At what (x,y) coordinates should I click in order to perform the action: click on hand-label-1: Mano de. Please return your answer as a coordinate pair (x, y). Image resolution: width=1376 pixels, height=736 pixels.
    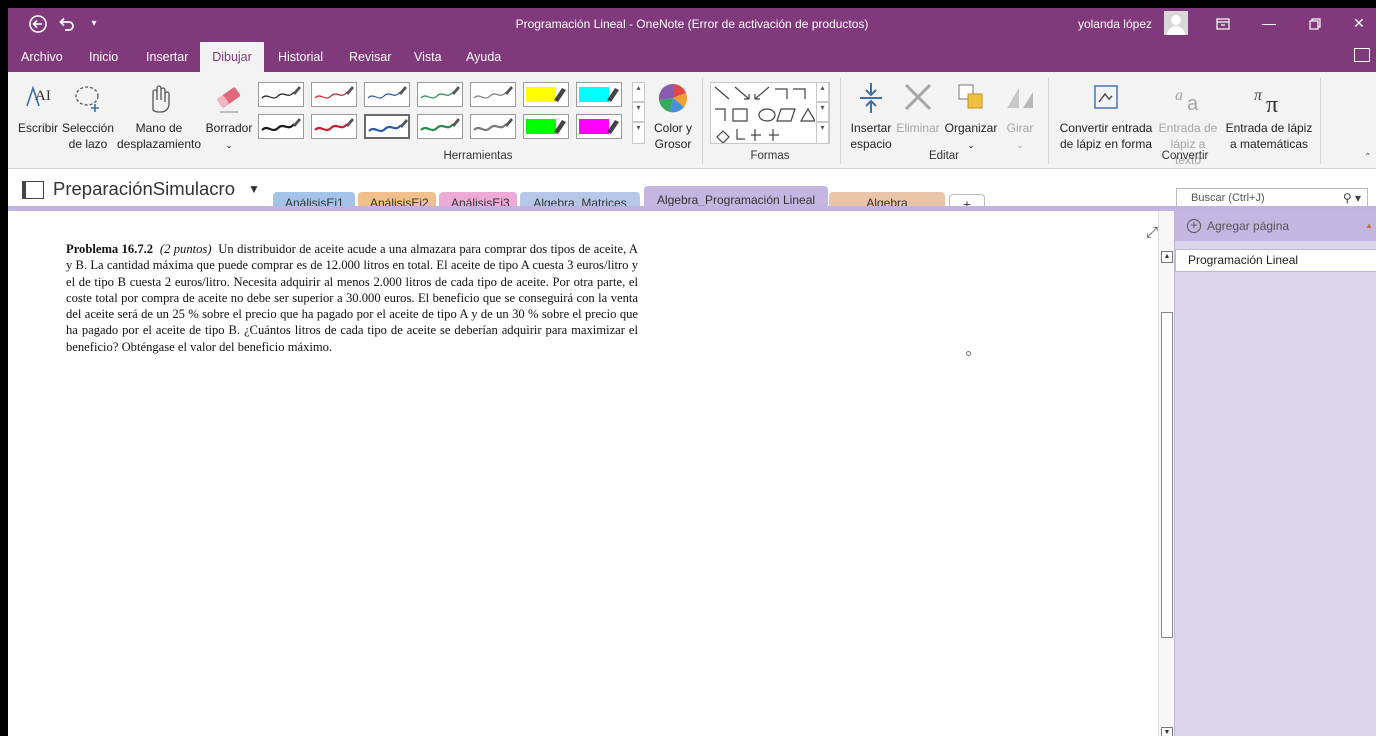
    Looking at the image, I should click on (159, 128).